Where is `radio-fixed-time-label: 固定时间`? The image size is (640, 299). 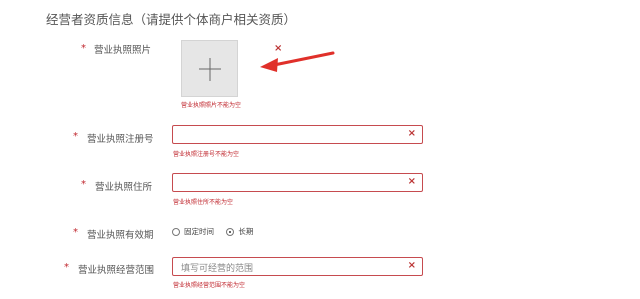 radio-fixed-time-label: 固定时间 is located at coordinates (199, 231).